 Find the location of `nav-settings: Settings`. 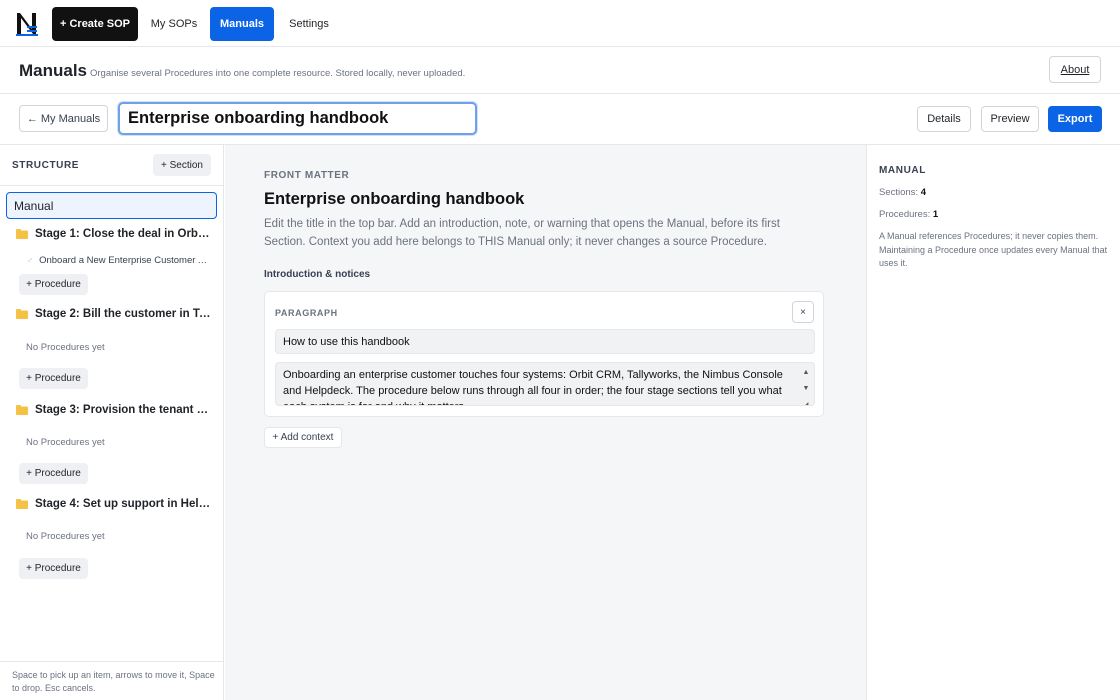

nav-settings: Settings is located at coordinates (309, 24).